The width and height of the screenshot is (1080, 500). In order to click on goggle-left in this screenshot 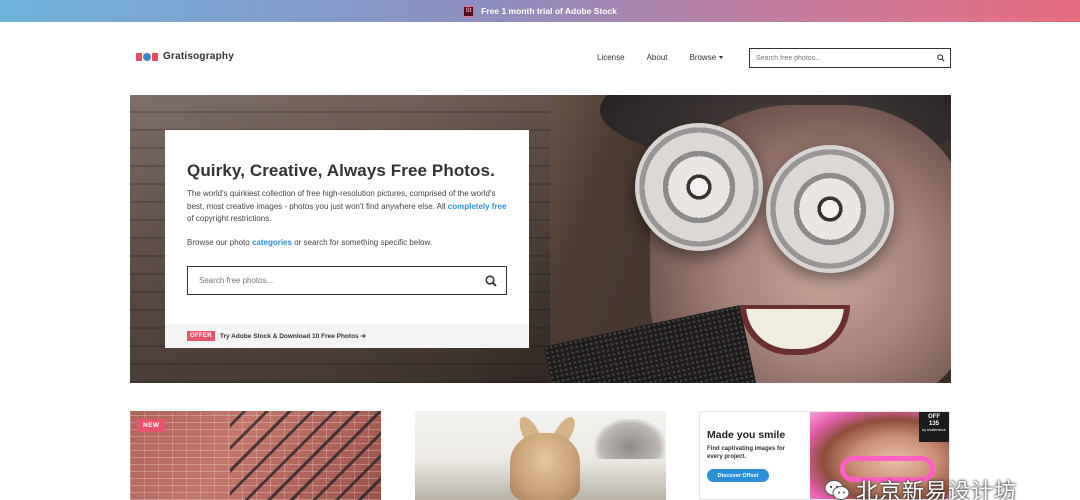, I will do `click(699, 187)`.